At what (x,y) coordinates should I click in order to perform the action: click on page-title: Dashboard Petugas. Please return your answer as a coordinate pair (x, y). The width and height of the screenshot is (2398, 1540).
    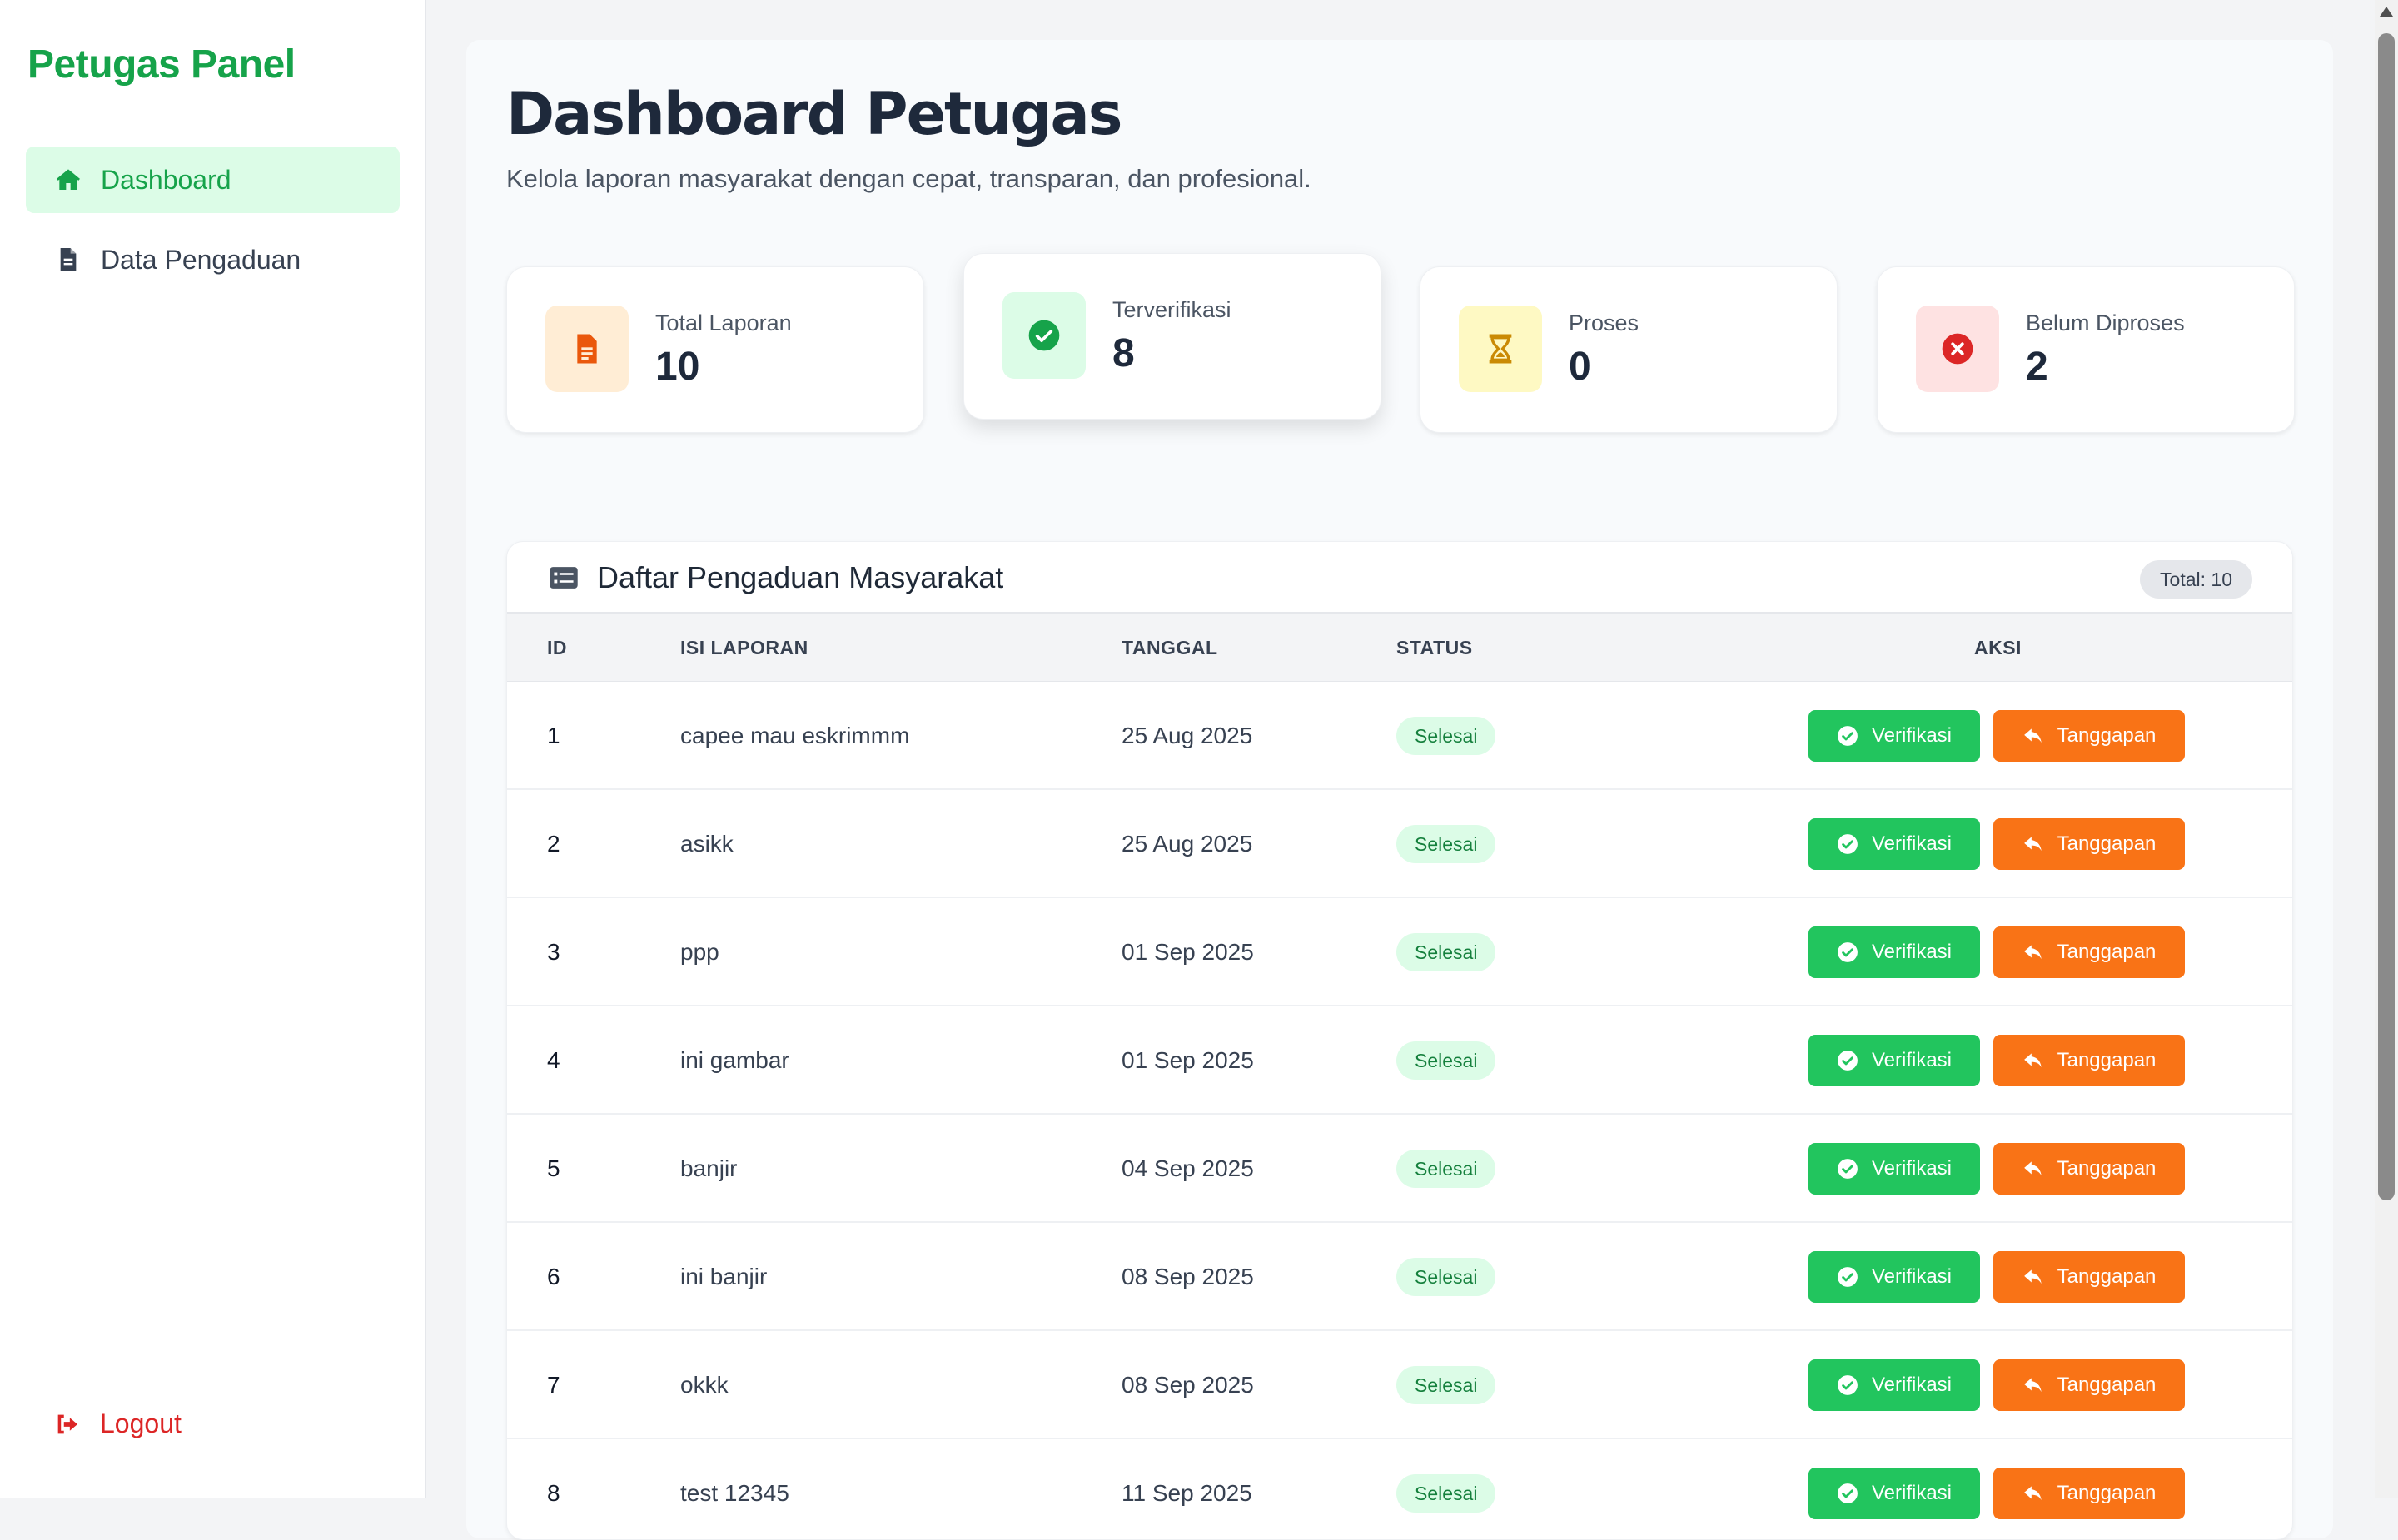
    Looking at the image, I should click on (814, 114).